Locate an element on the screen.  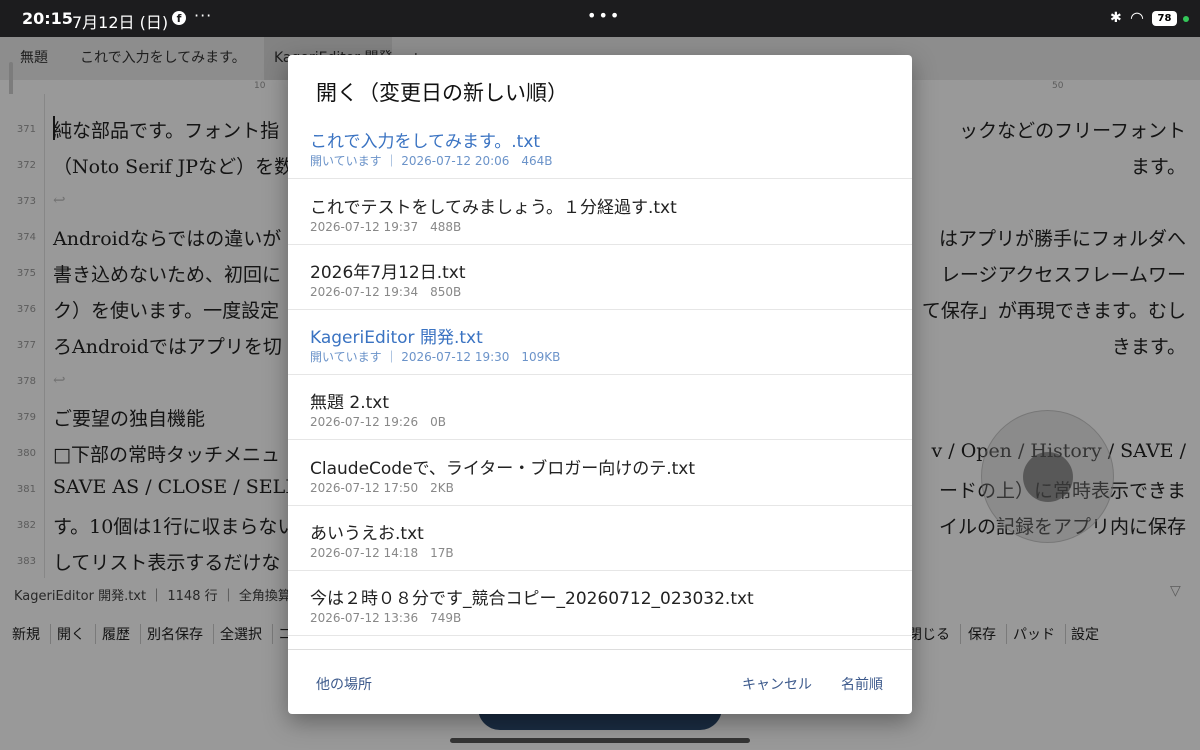
status-date: 7月12日 (日) is located at coordinates (120, 22).